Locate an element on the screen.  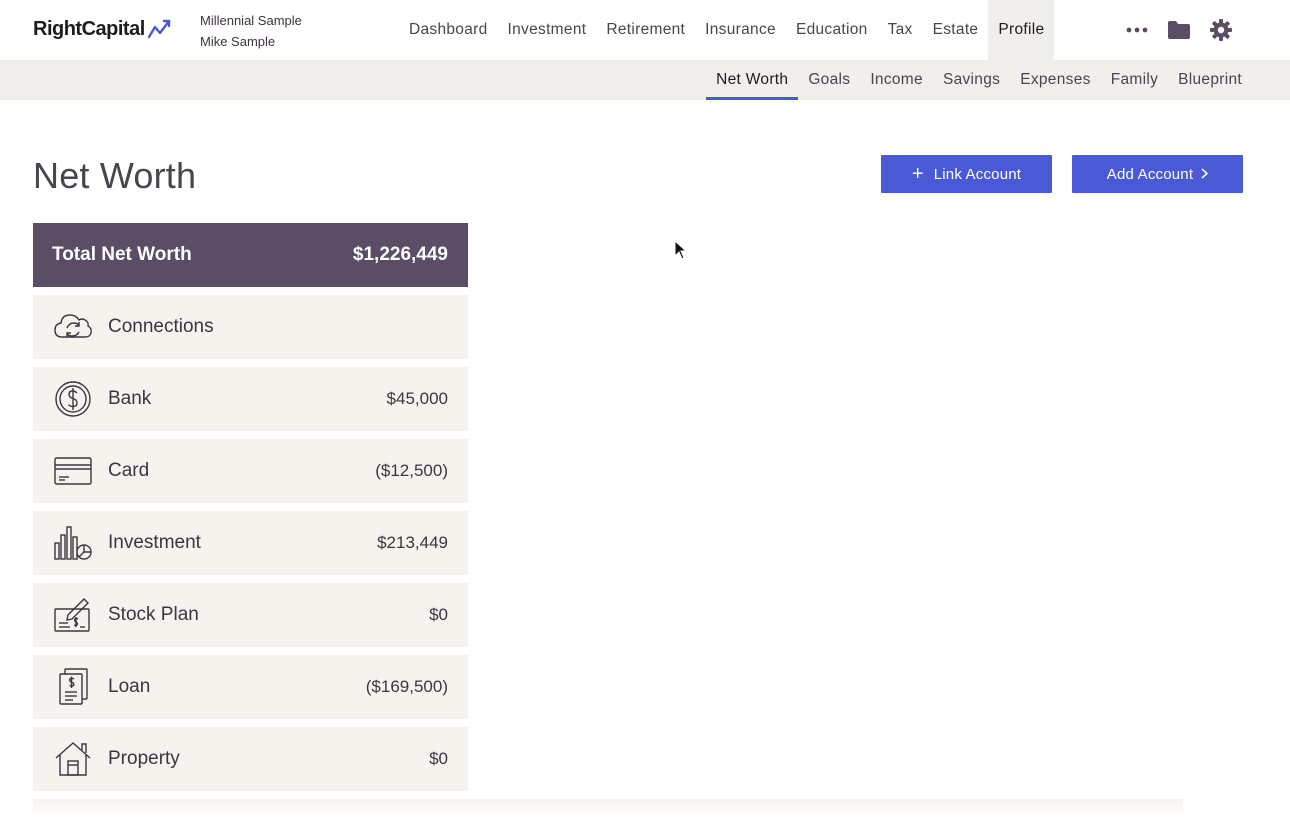
category-value: $213,449 is located at coordinates (412, 542).